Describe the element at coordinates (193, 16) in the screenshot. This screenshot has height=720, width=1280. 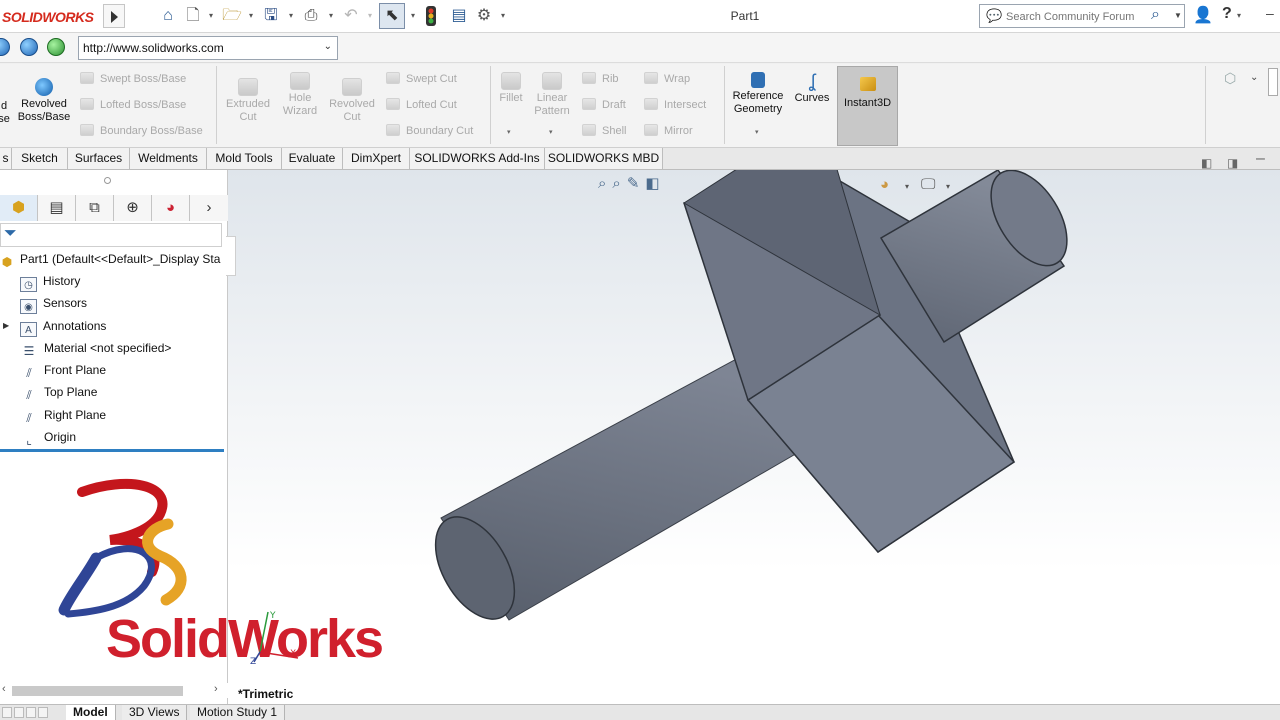
I see `new-file-icon: 🗋` at that location.